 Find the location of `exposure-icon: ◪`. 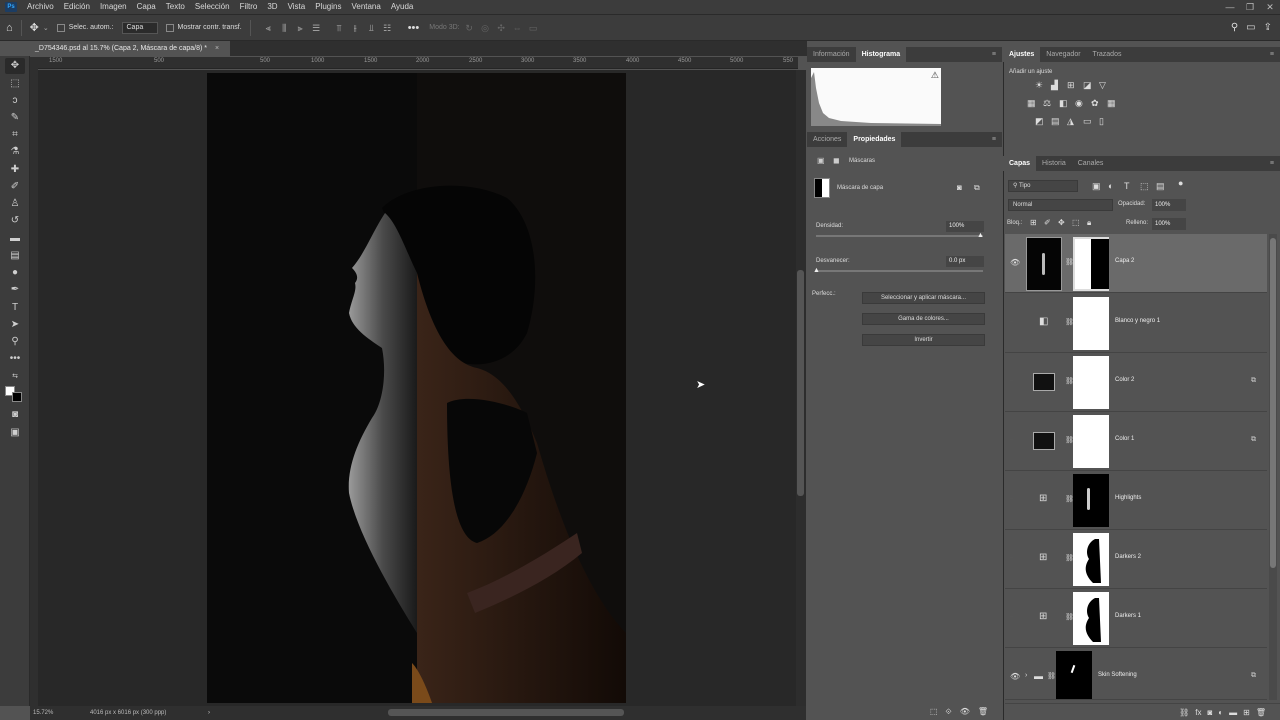

exposure-icon: ◪ is located at coordinates (1087, 85).